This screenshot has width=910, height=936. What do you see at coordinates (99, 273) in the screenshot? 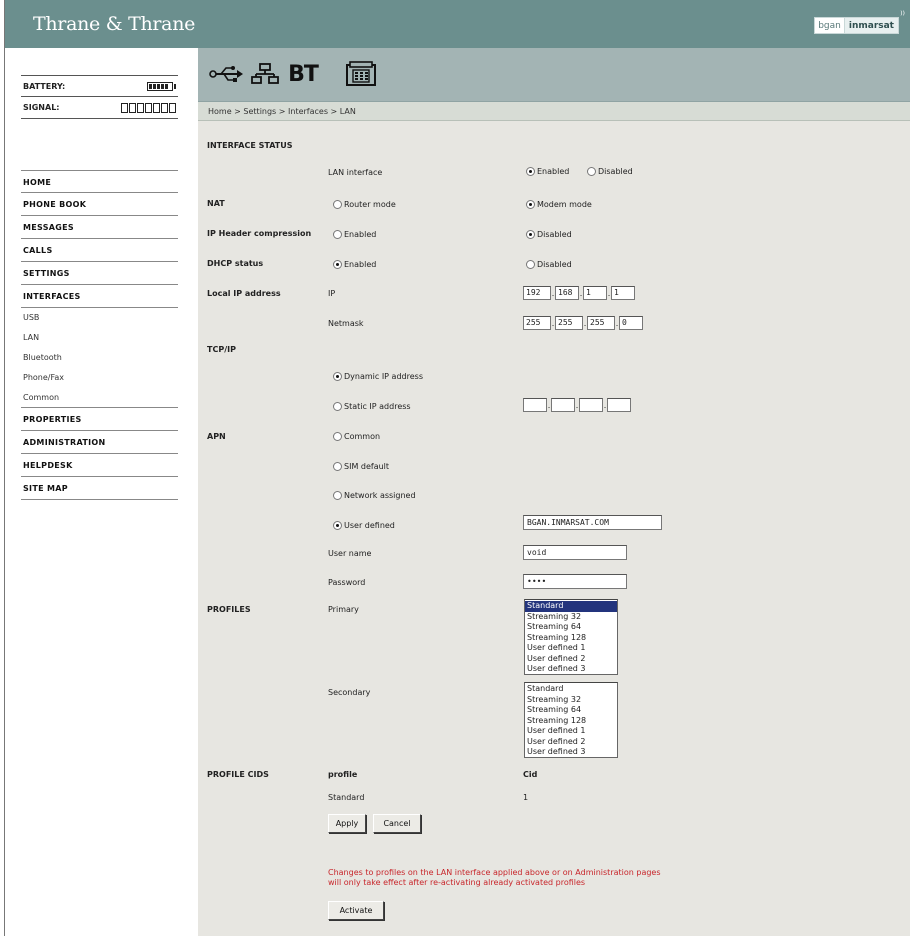
I see `menu-settings: SETTINGS` at bounding box center [99, 273].